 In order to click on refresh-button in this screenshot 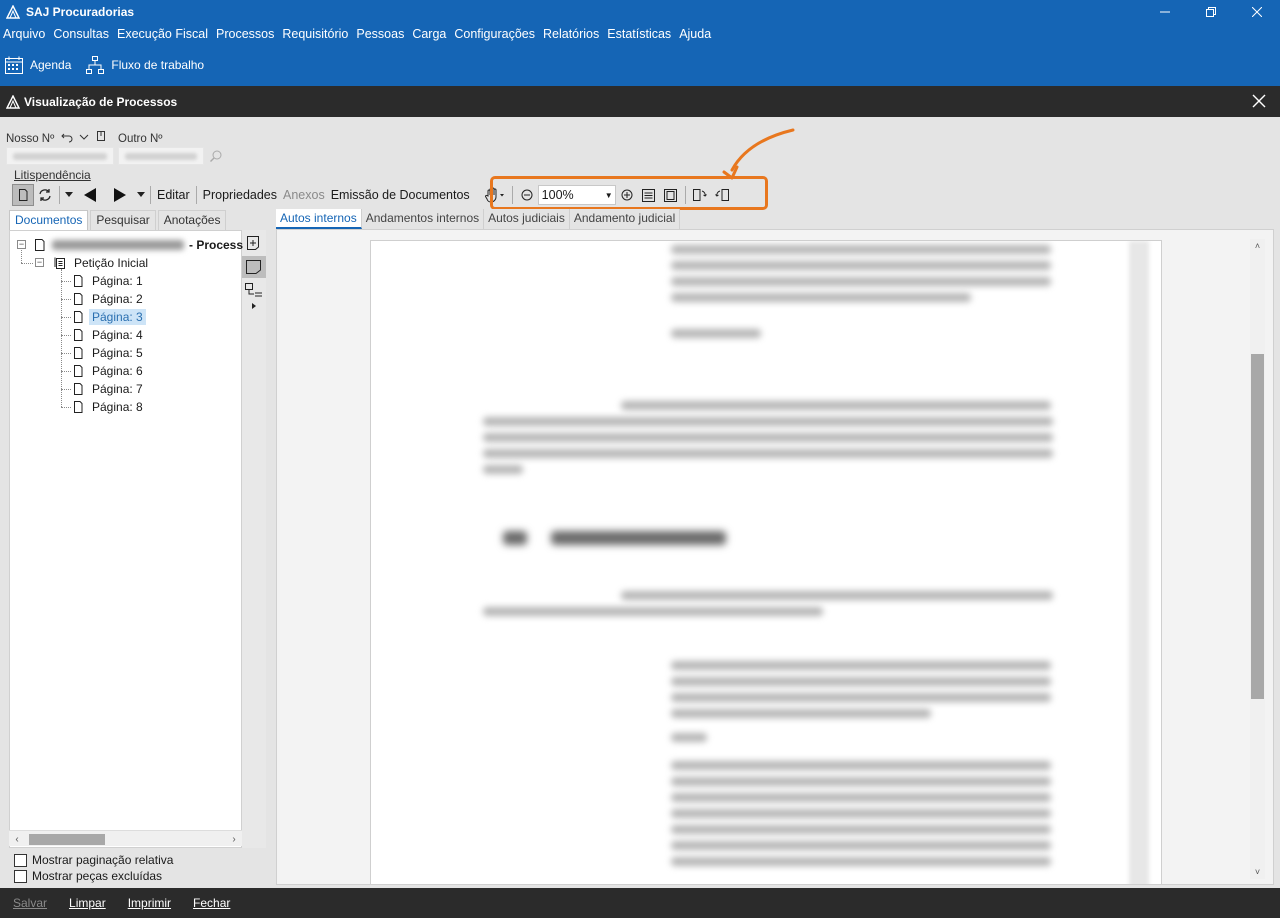, I will do `click(45, 195)`.